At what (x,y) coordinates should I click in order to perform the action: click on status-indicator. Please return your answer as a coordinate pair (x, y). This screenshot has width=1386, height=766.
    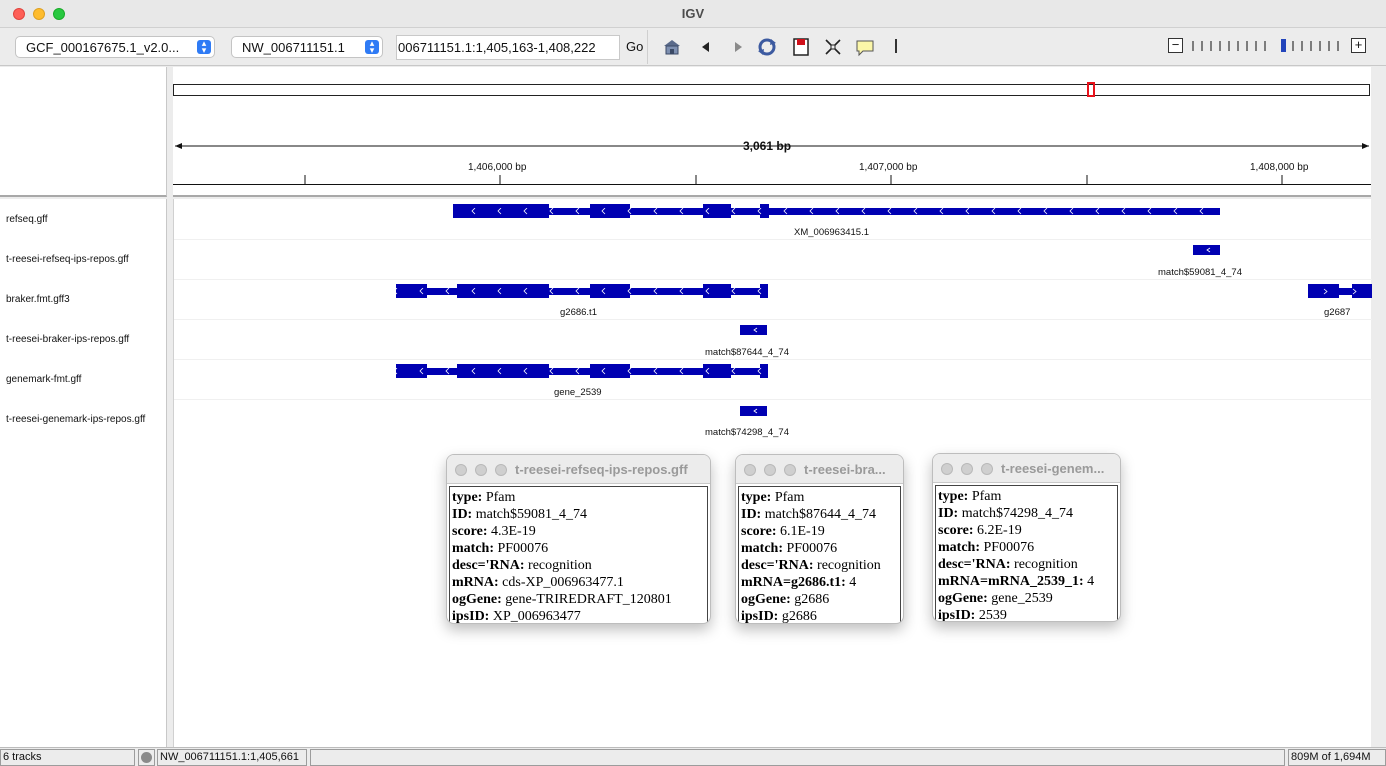
    Looking at the image, I should click on (146, 757).